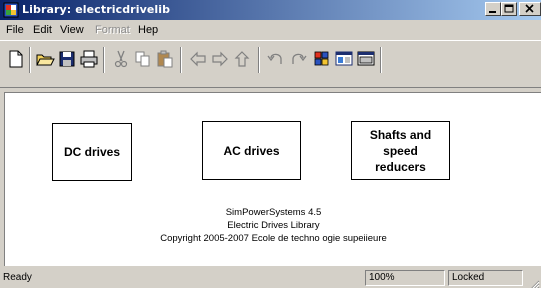 This screenshot has width=541, height=288. I want to click on zoom-level: 100%, so click(405, 278).